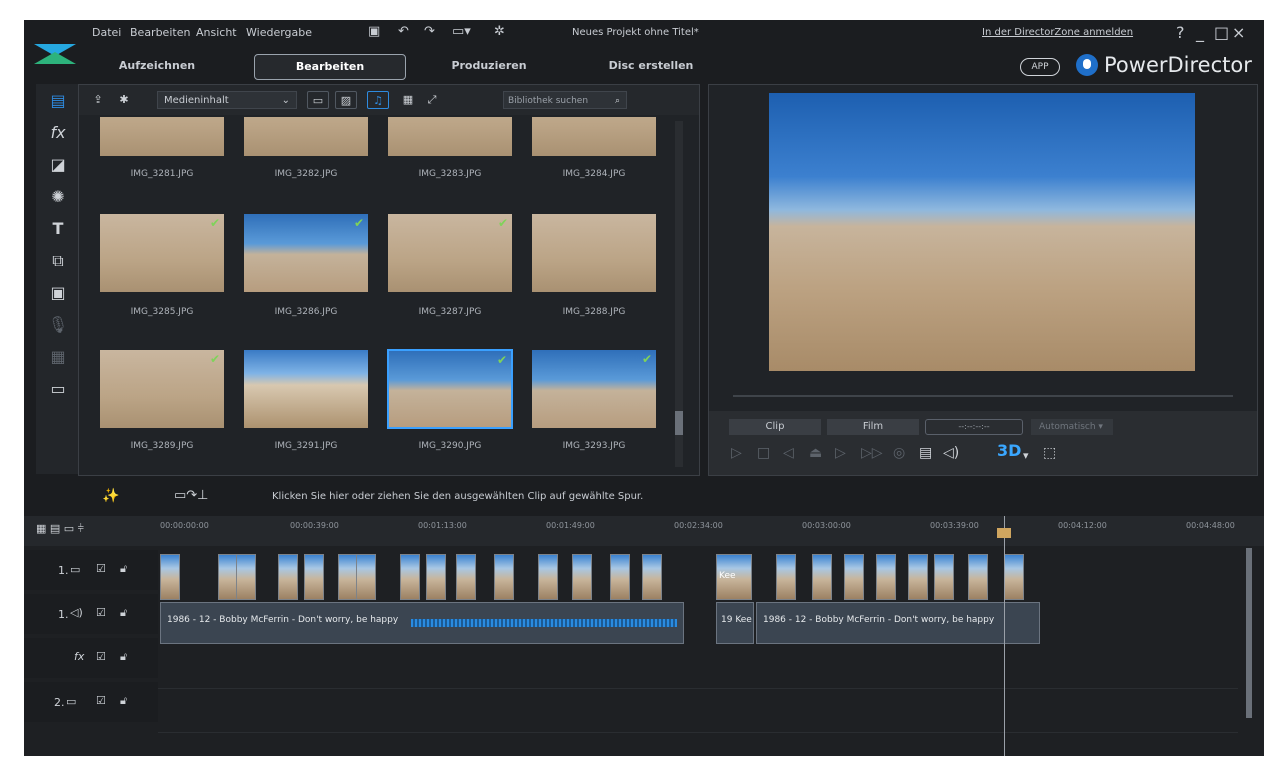  Describe the element at coordinates (1004, 533) in the screenshot. I see `playhead-handle` at that location.